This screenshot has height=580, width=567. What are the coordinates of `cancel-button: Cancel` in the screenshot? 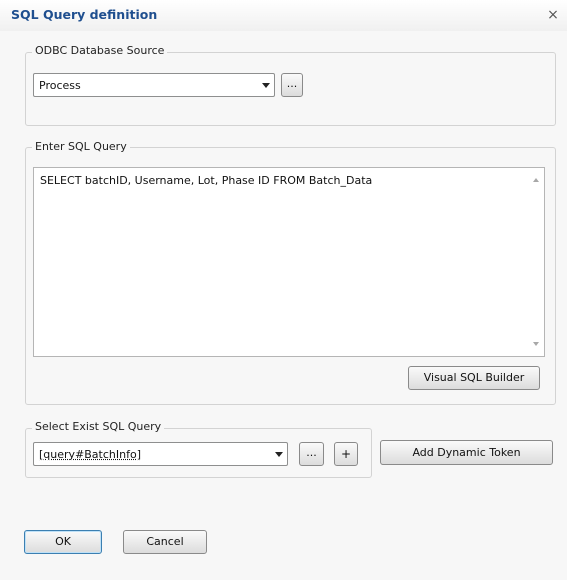 It's located at (165, 542).